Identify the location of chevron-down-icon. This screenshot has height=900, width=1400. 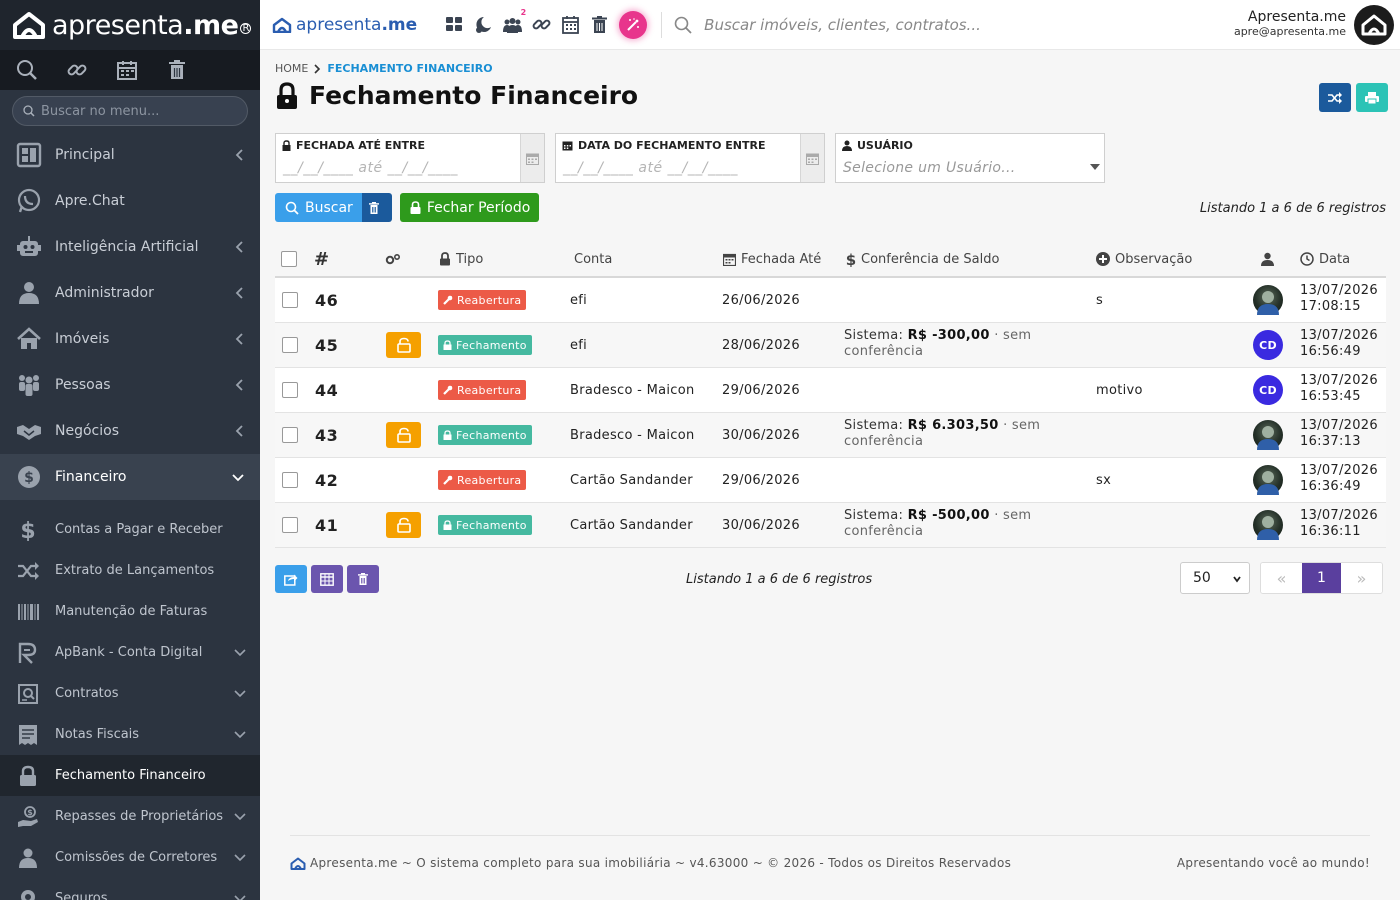
(1237, 579).